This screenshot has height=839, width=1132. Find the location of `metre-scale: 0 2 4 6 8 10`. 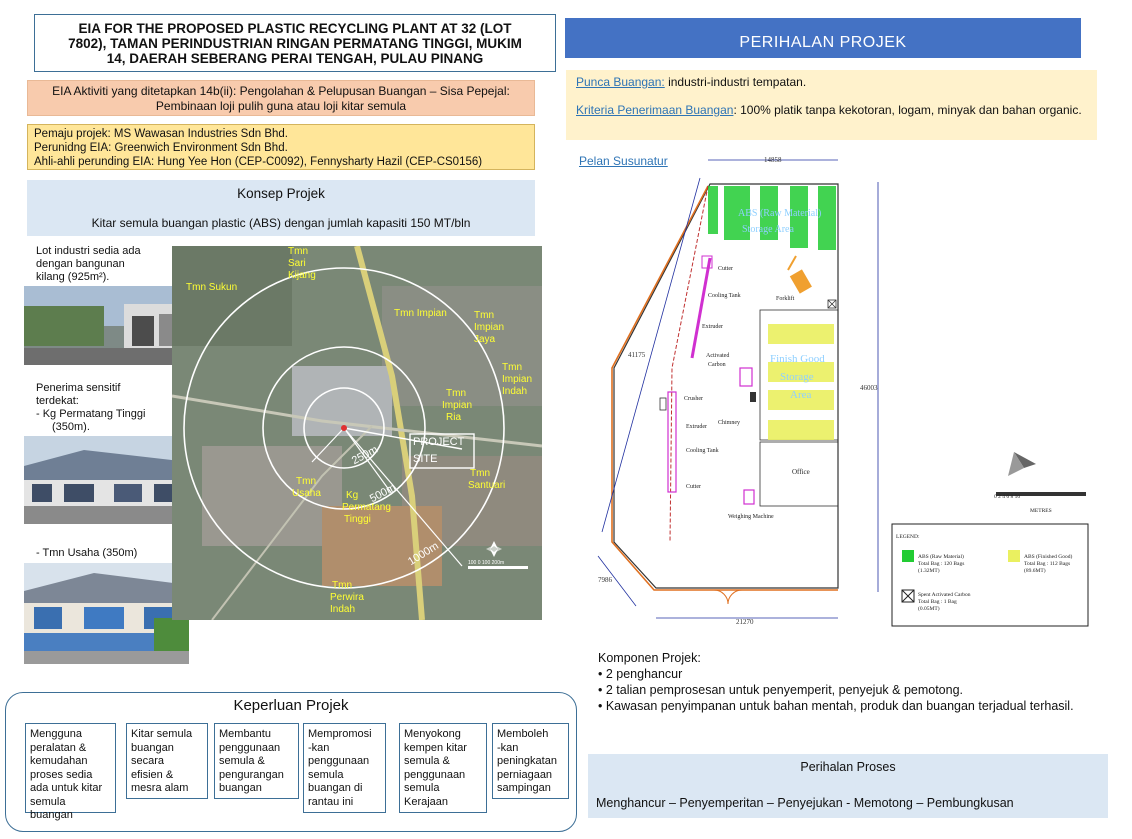

metre-scale: 0 2 4 6 8 10 is located at coordinates (1007, 497).